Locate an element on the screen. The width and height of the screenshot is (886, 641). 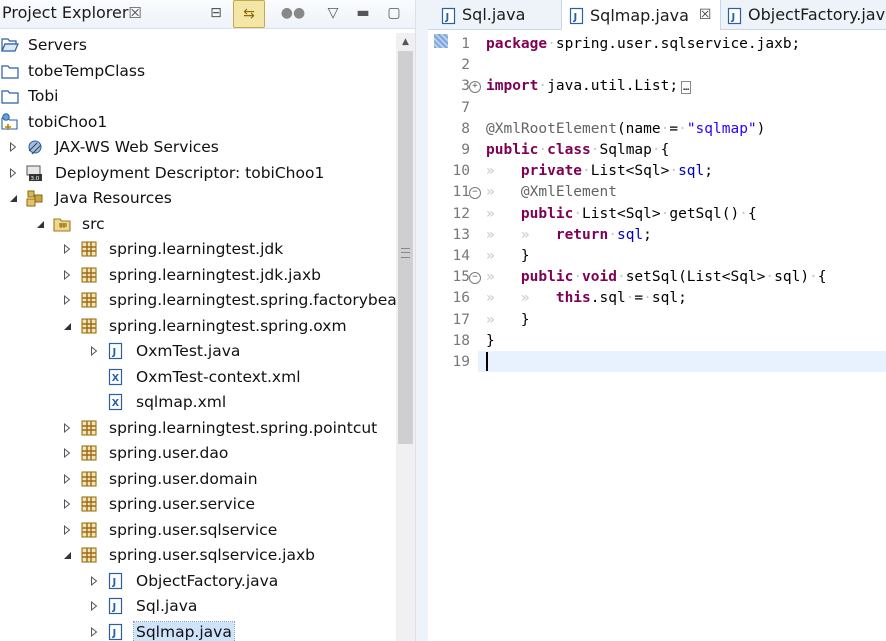
tree-item: spring.user.dao is located at coordinates (198, 453).